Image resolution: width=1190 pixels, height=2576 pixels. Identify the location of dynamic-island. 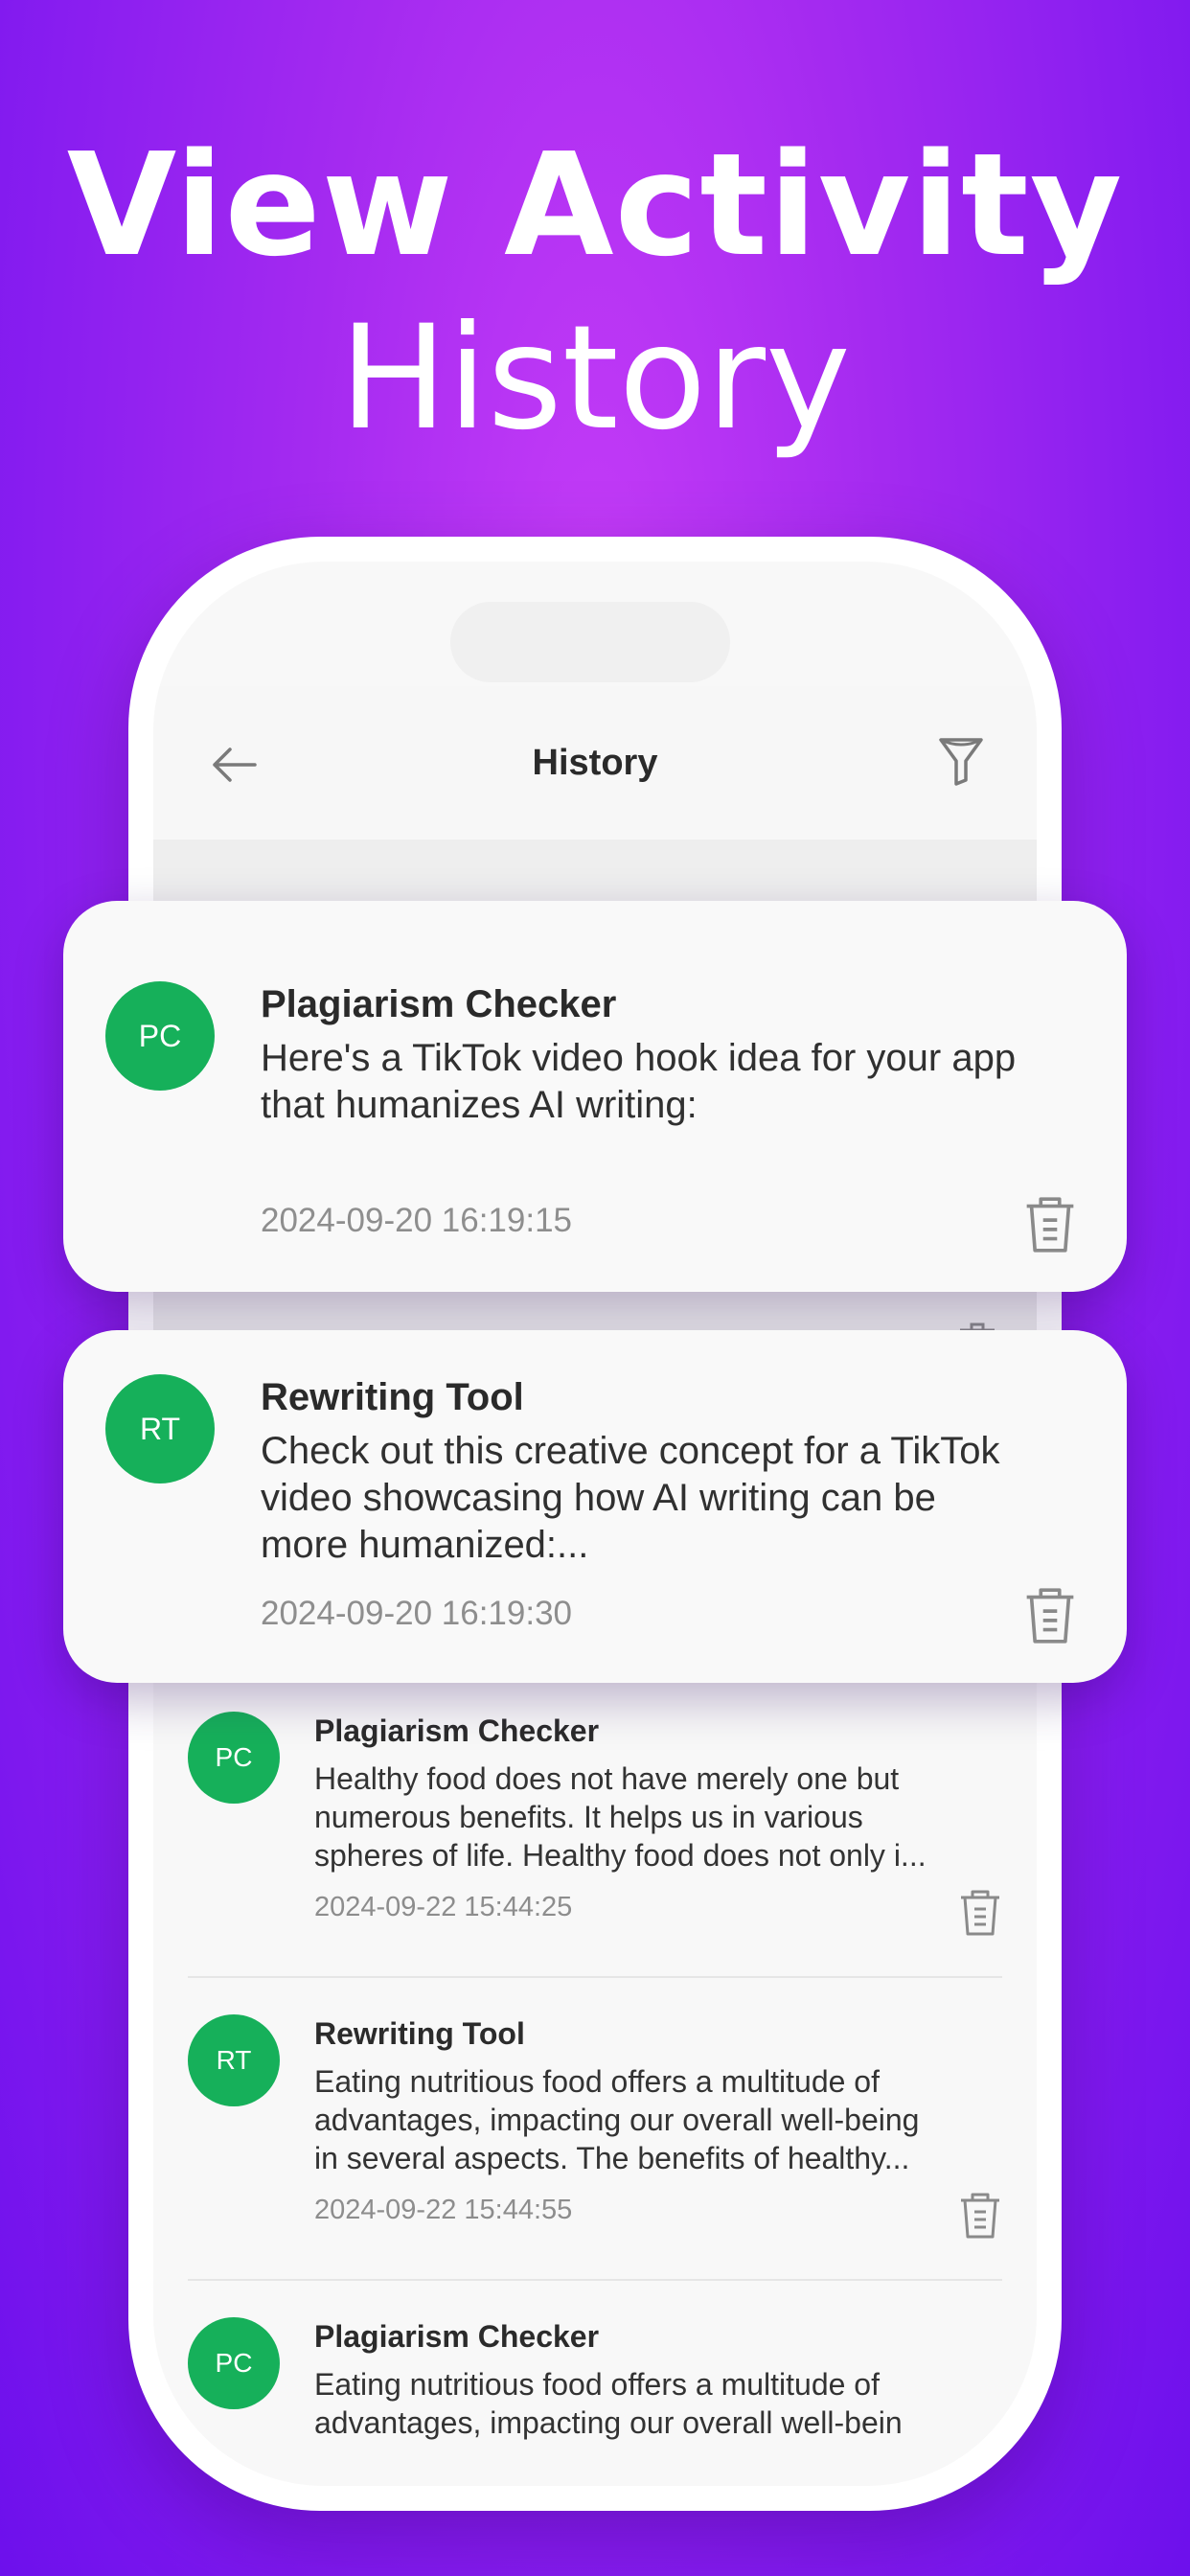
(590, 642).